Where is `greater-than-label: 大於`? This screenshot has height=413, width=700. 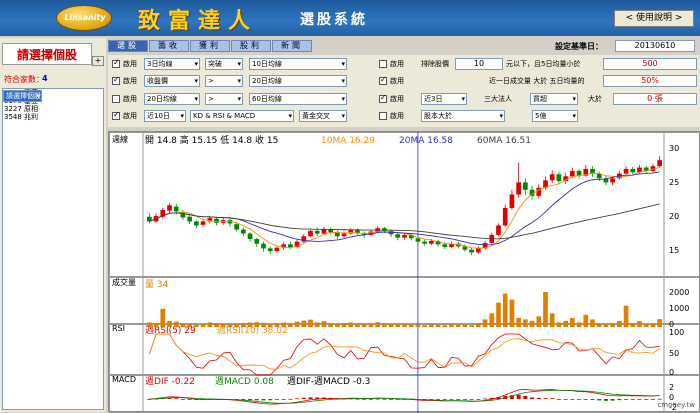 greater-than-label: 大於 is located at coordinates (595, 99).